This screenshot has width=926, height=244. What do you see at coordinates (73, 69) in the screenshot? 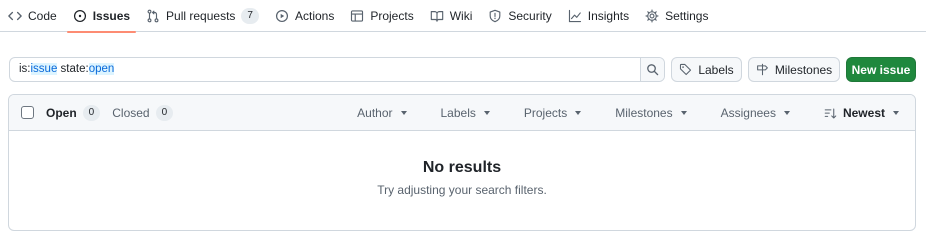
I see `search-query-part: state:` at bounding box center [73, 69].